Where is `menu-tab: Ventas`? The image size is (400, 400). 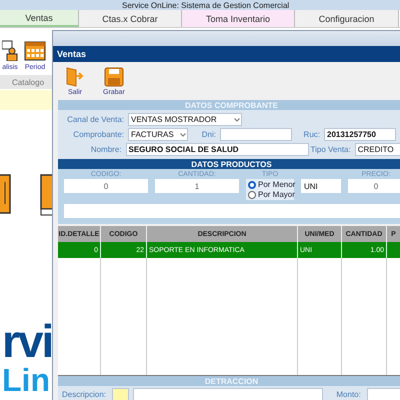 menu-tab: Ventas is located at coordinates (39, 18).